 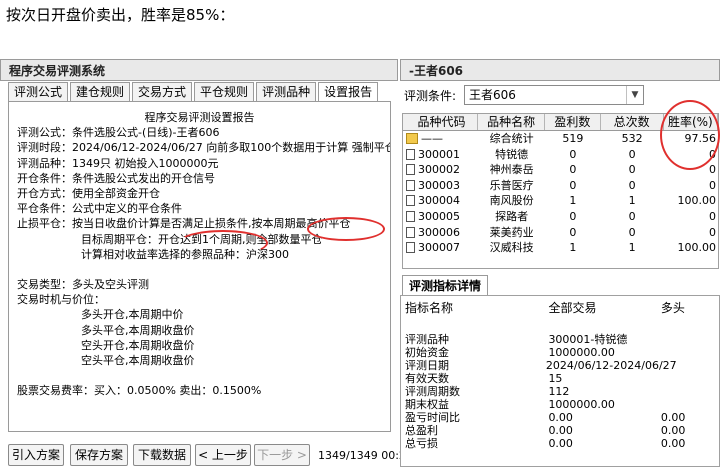 What do you see at coordinates (199, 70) in the screenshot?
I see `left-window-title: 程序交易评测系统` at bounding box center [199, 70].